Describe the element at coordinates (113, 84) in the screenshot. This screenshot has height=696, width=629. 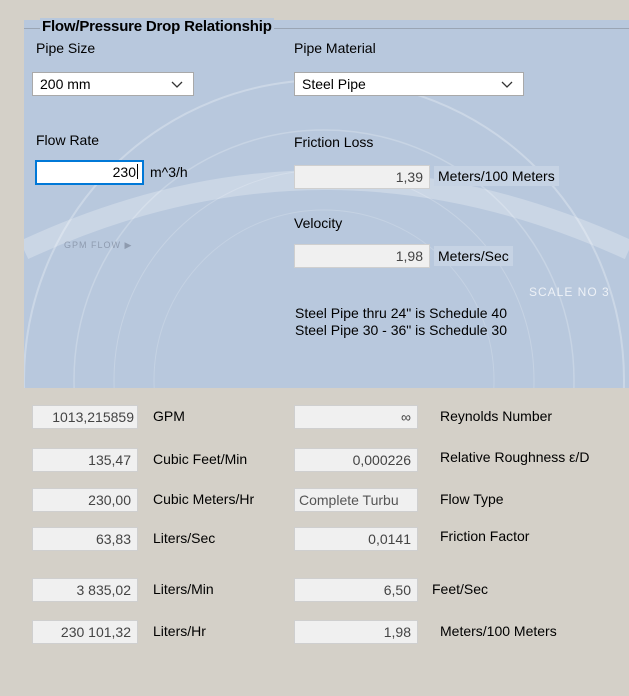
I see `pipe-size-select: 200 mm` at that location.